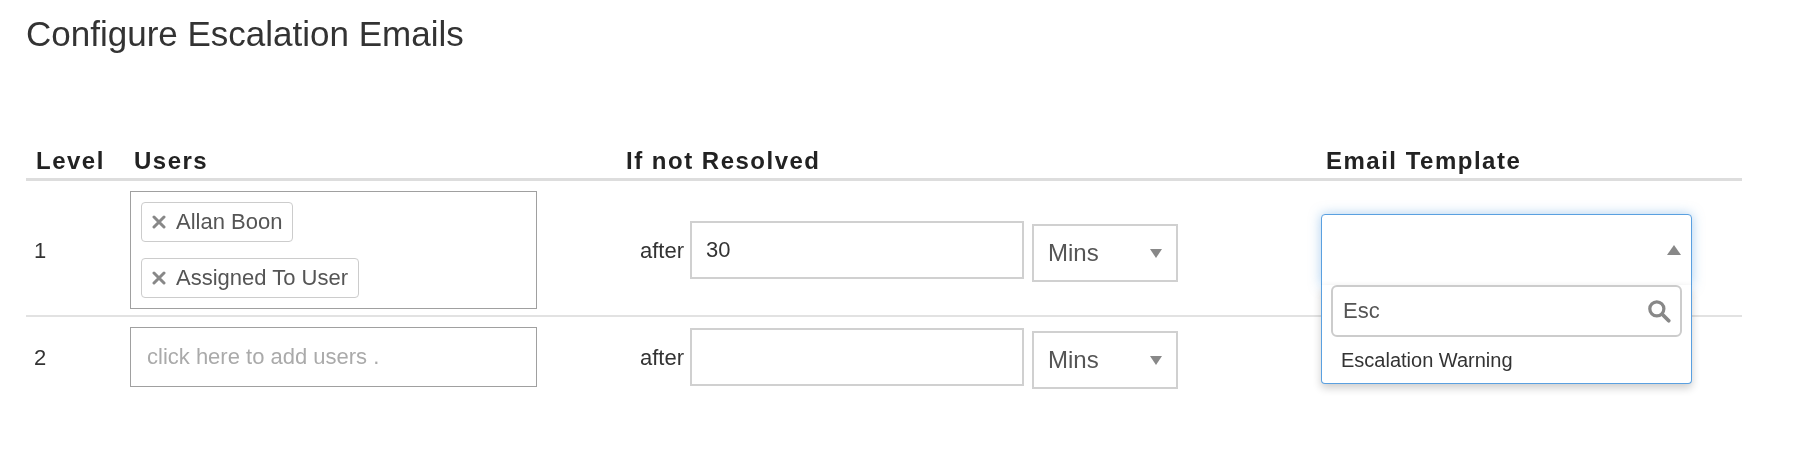 Image resolution: width=1794 pixels, height=464 pixels. I want to click on column-header: Email Template, so click(1424, 161).